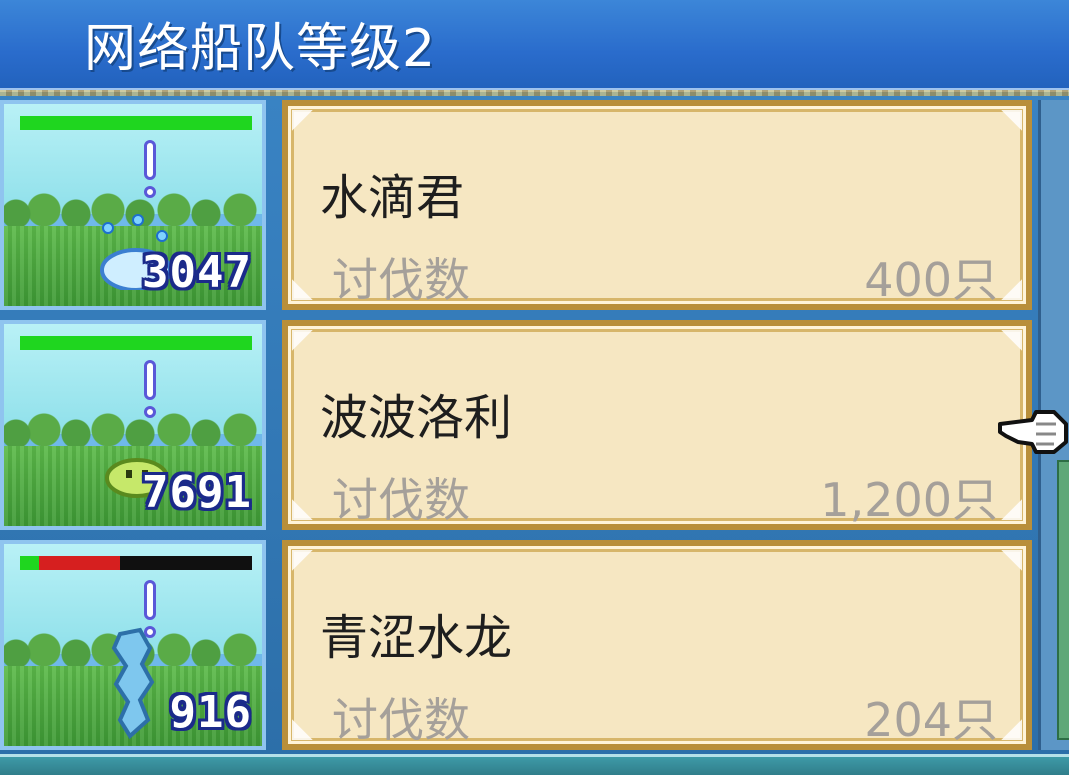 This screenshot has width=1069, height=775. I want to click on kill-count-value: 204只, so click(931, 720).